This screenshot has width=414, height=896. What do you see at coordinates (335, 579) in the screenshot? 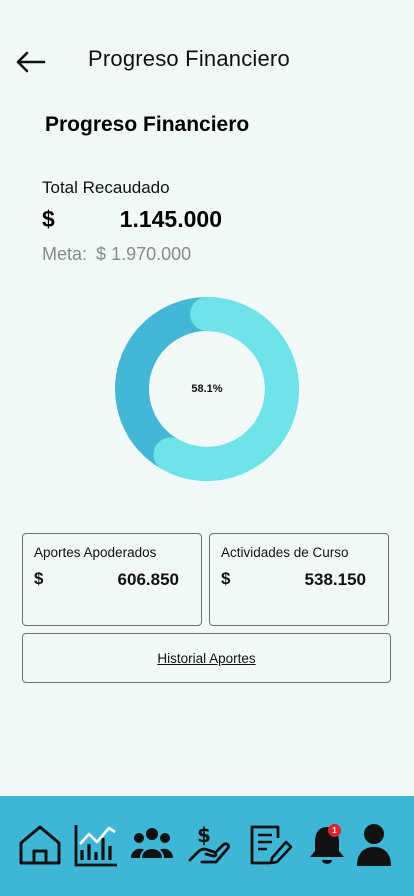
I see `card-amount: 538.150` at bounding box center [335, 579].